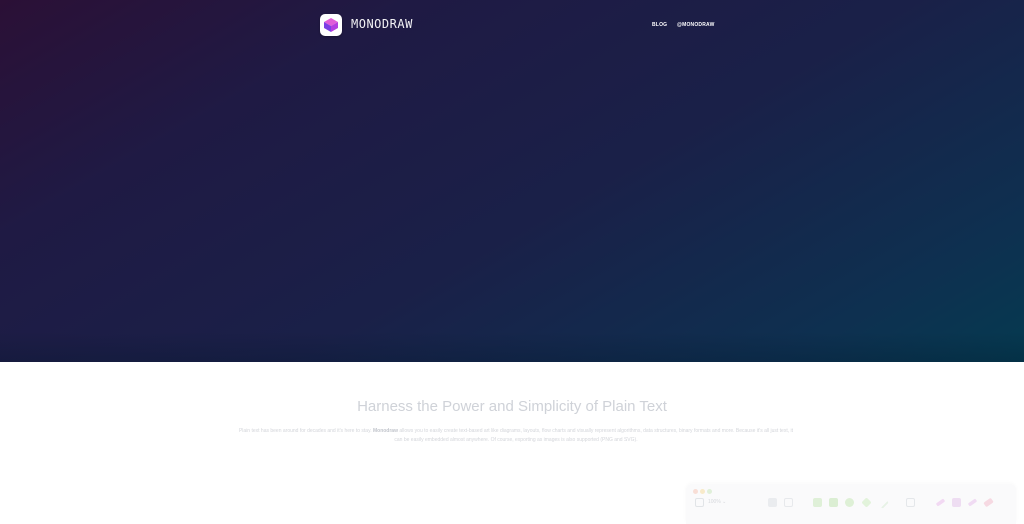  I want to click on intro-product-name: Monodraw, so click(385, 431).